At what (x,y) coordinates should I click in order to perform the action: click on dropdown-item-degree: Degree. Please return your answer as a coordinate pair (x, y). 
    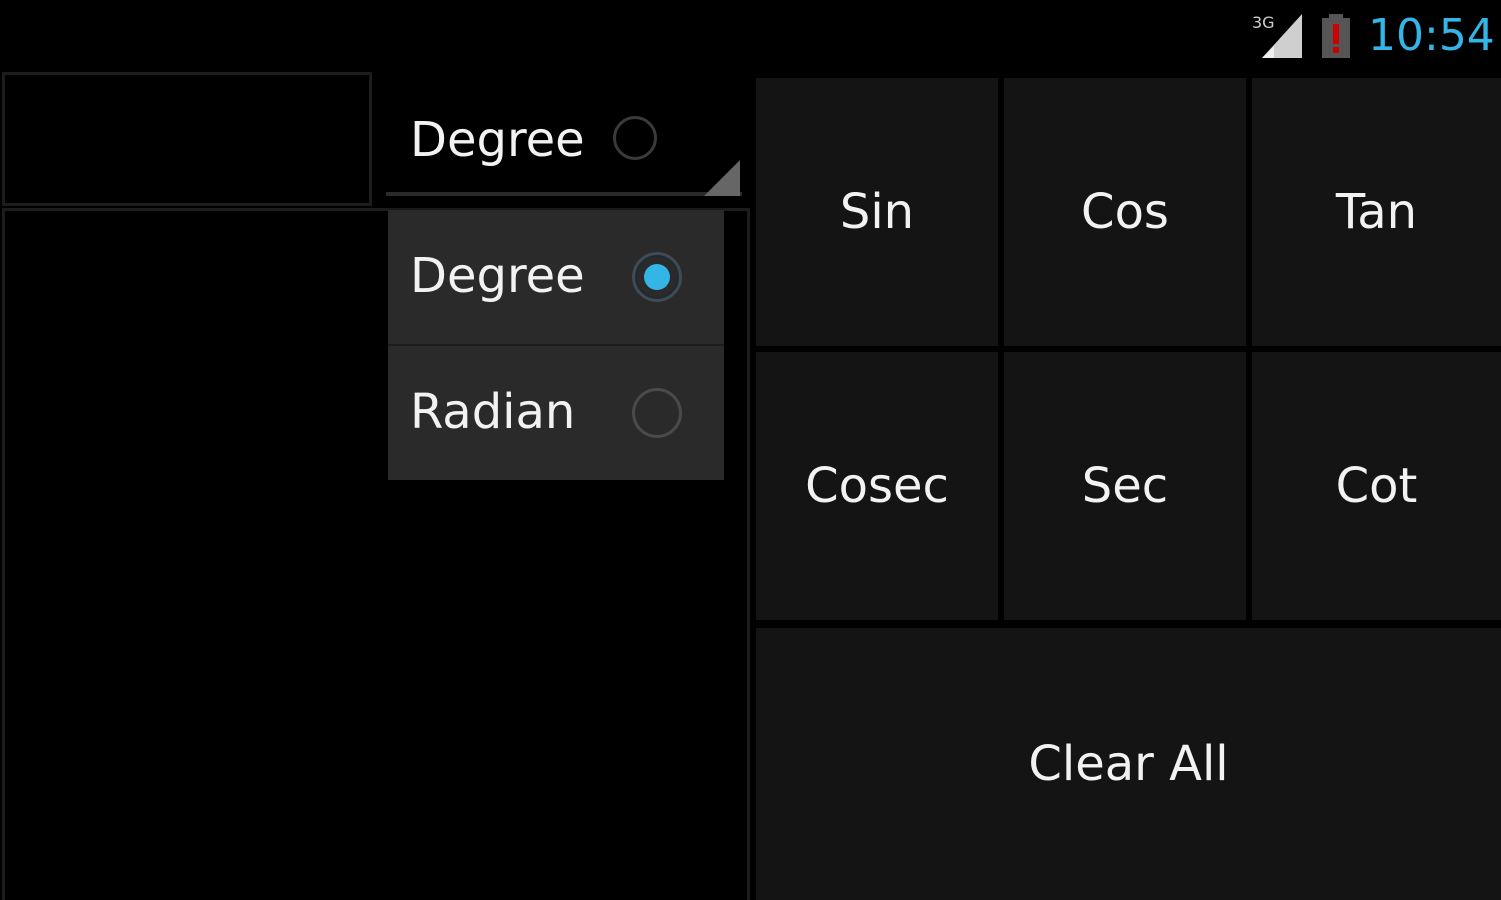
    Looking at the image, I should click on (556, 277).